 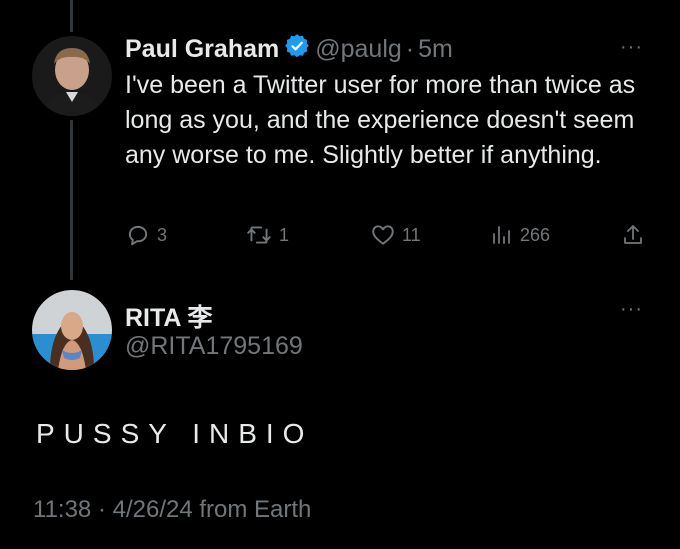 I want to click on retweet-icon, so click(x=259, y=235).